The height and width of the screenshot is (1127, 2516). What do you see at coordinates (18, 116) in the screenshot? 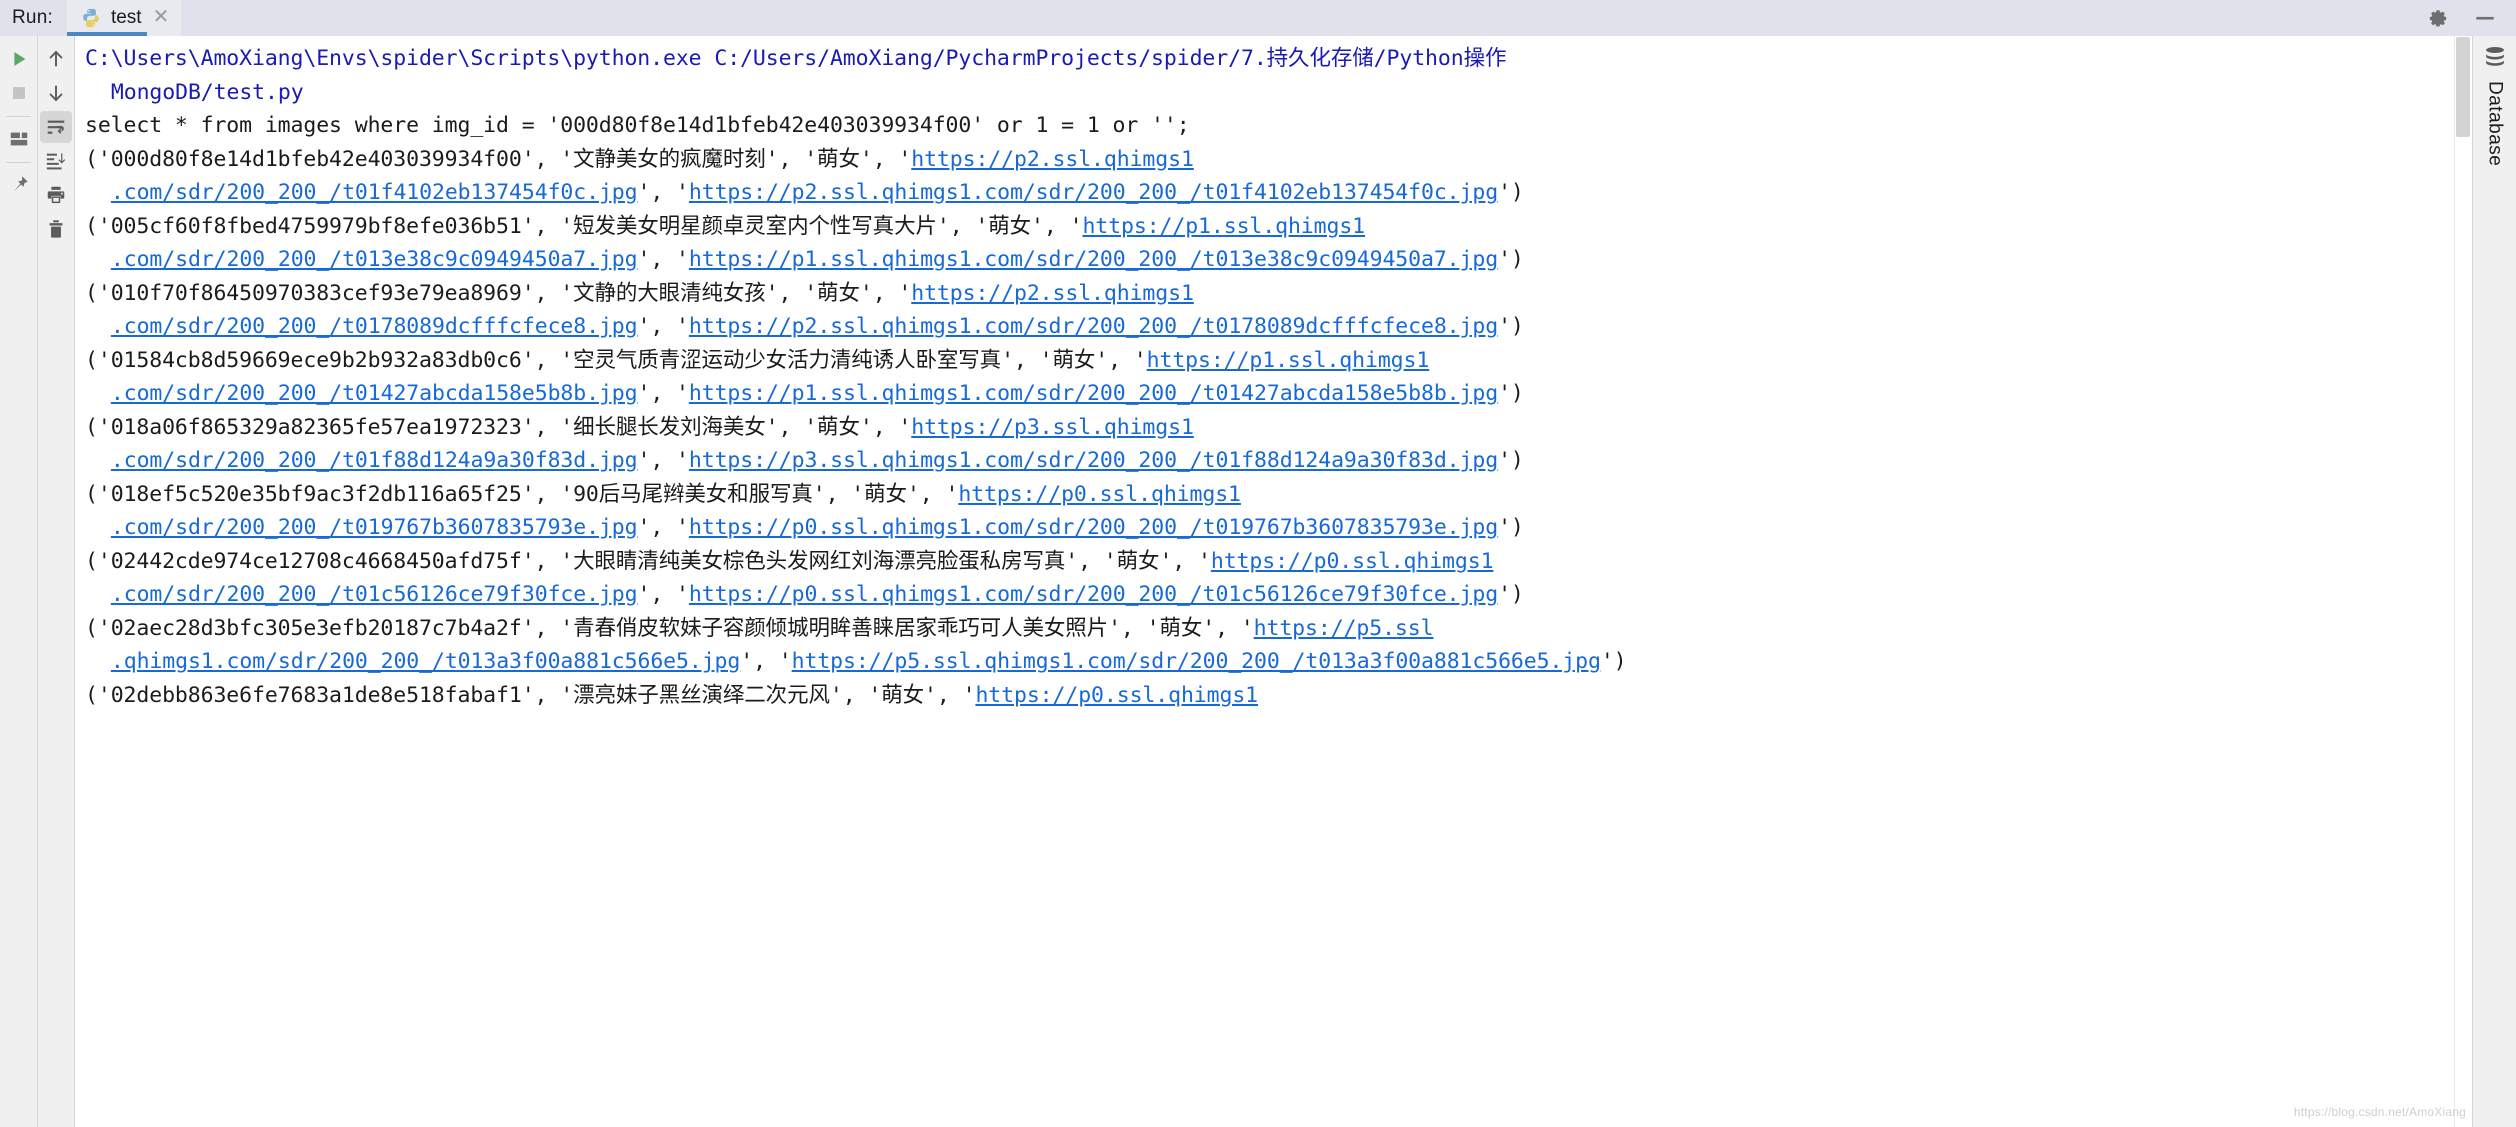
I see `toolbar-separator` at bounding box center [18, 116].